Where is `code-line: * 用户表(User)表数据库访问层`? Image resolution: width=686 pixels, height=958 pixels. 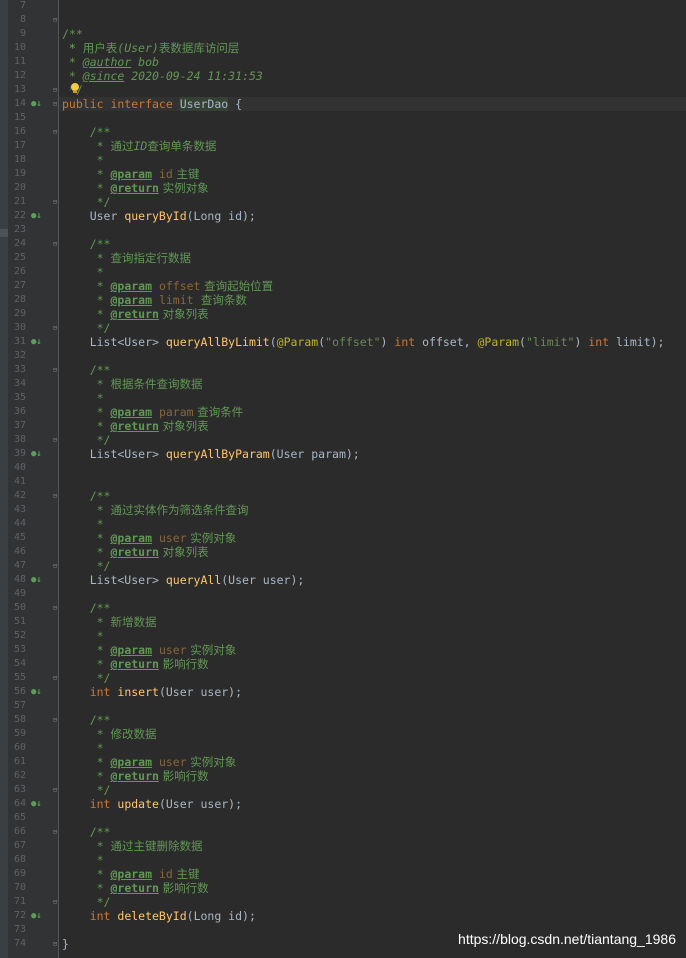
code-line: * 用户表(User)表数据库访问层 is located at coordinates (372, 41).